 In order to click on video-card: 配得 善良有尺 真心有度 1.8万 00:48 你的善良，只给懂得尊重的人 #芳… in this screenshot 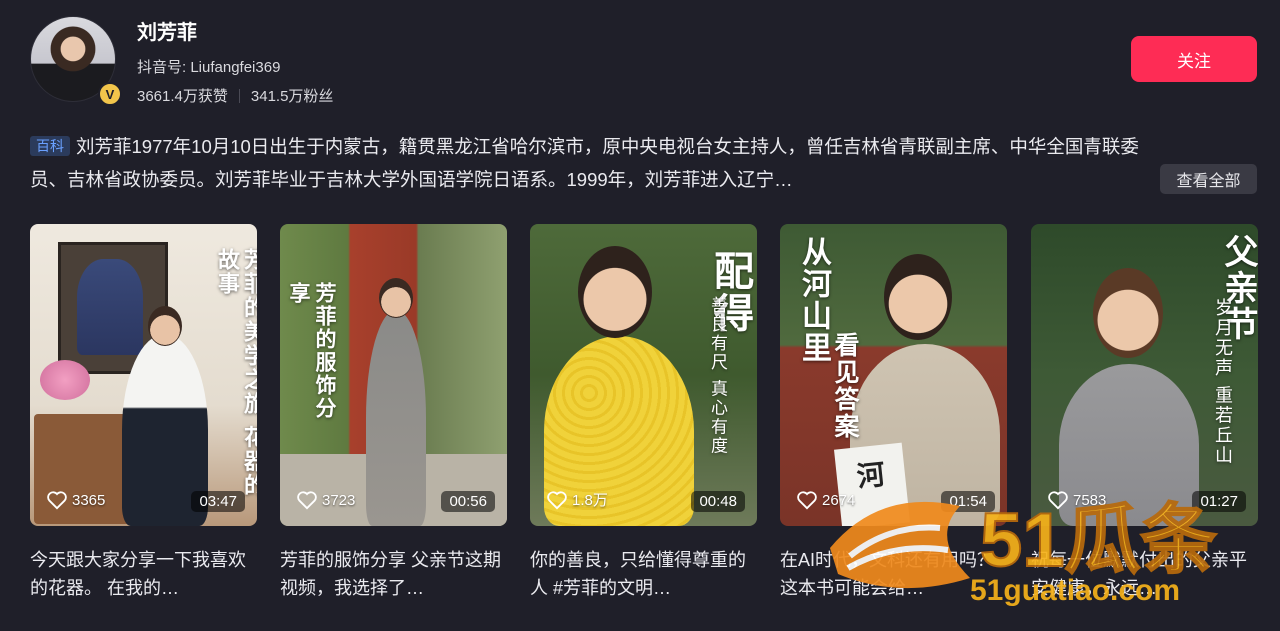, I will do `click(643, 413)`.